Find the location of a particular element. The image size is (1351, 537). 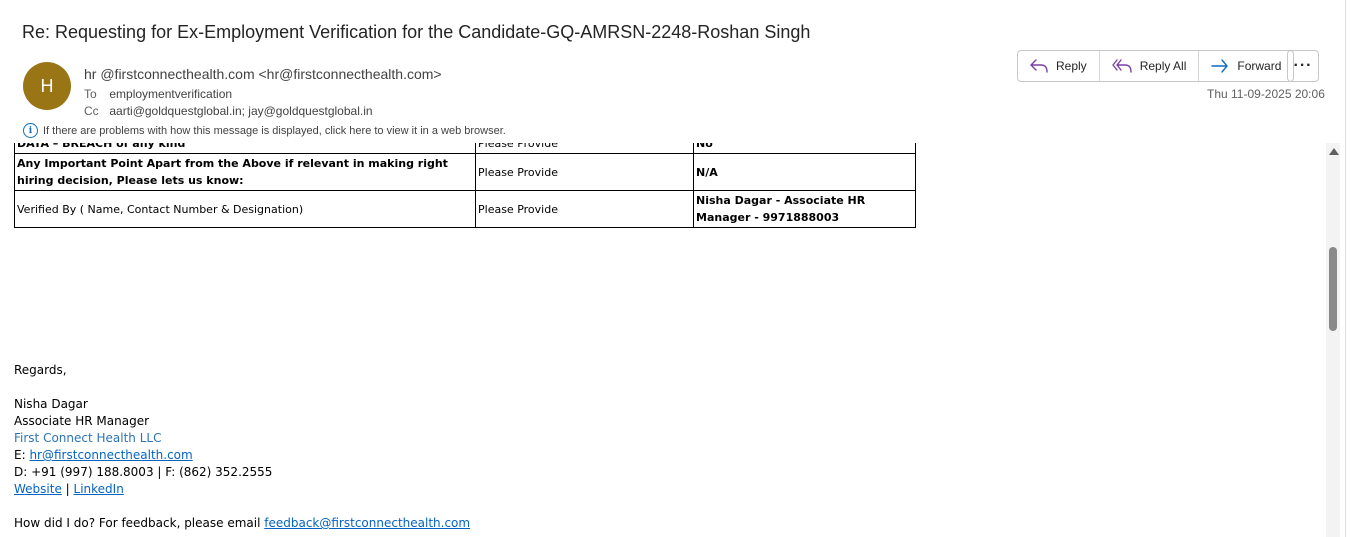

scroll-up-arrow-icon is located at coordinates (1334, 151).